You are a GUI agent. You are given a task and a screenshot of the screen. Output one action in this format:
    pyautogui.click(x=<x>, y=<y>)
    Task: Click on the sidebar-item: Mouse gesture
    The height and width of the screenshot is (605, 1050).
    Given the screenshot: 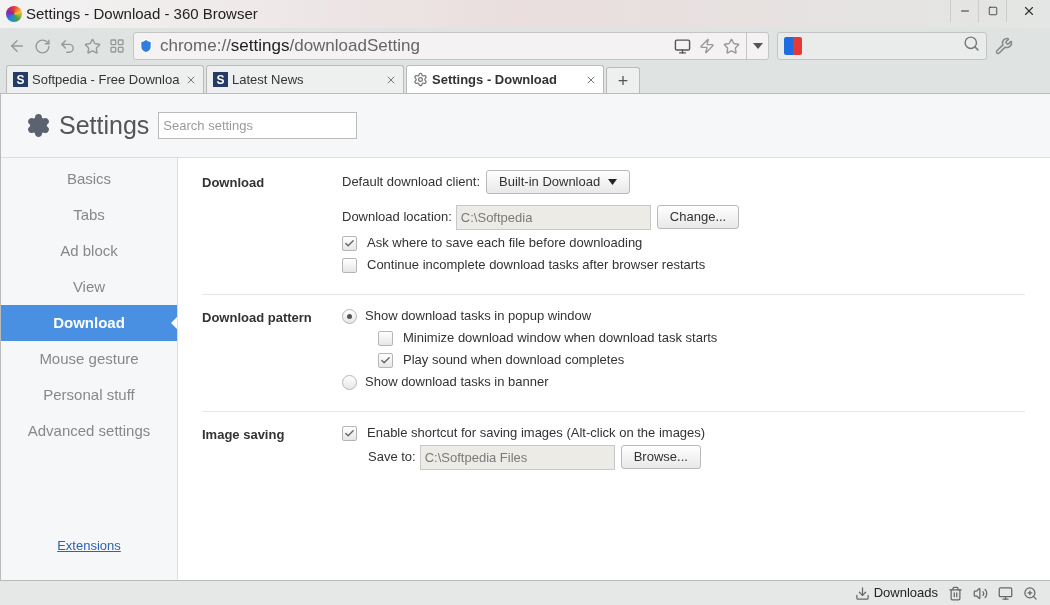 What is the action you would take?
    pyautogui.click(x=89, y=359)
    